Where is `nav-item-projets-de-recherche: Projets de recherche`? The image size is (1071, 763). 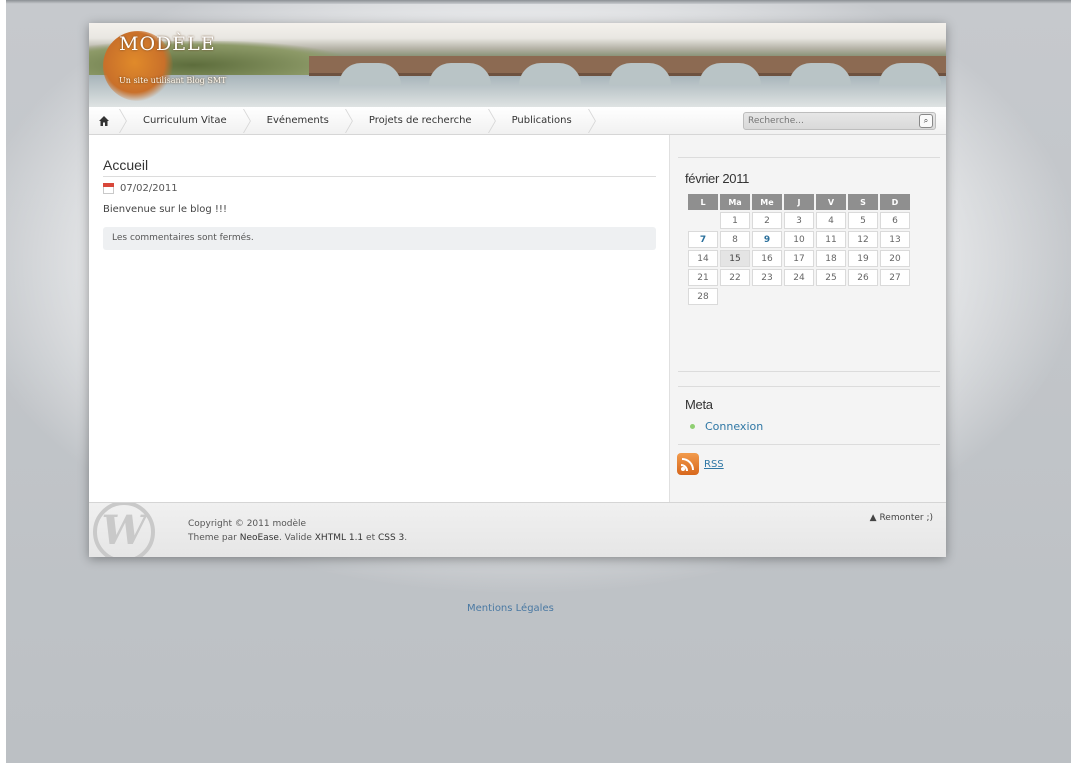 nav-item-projets-de-recherche: Projets de recherche is located at coordinates (420, 121).